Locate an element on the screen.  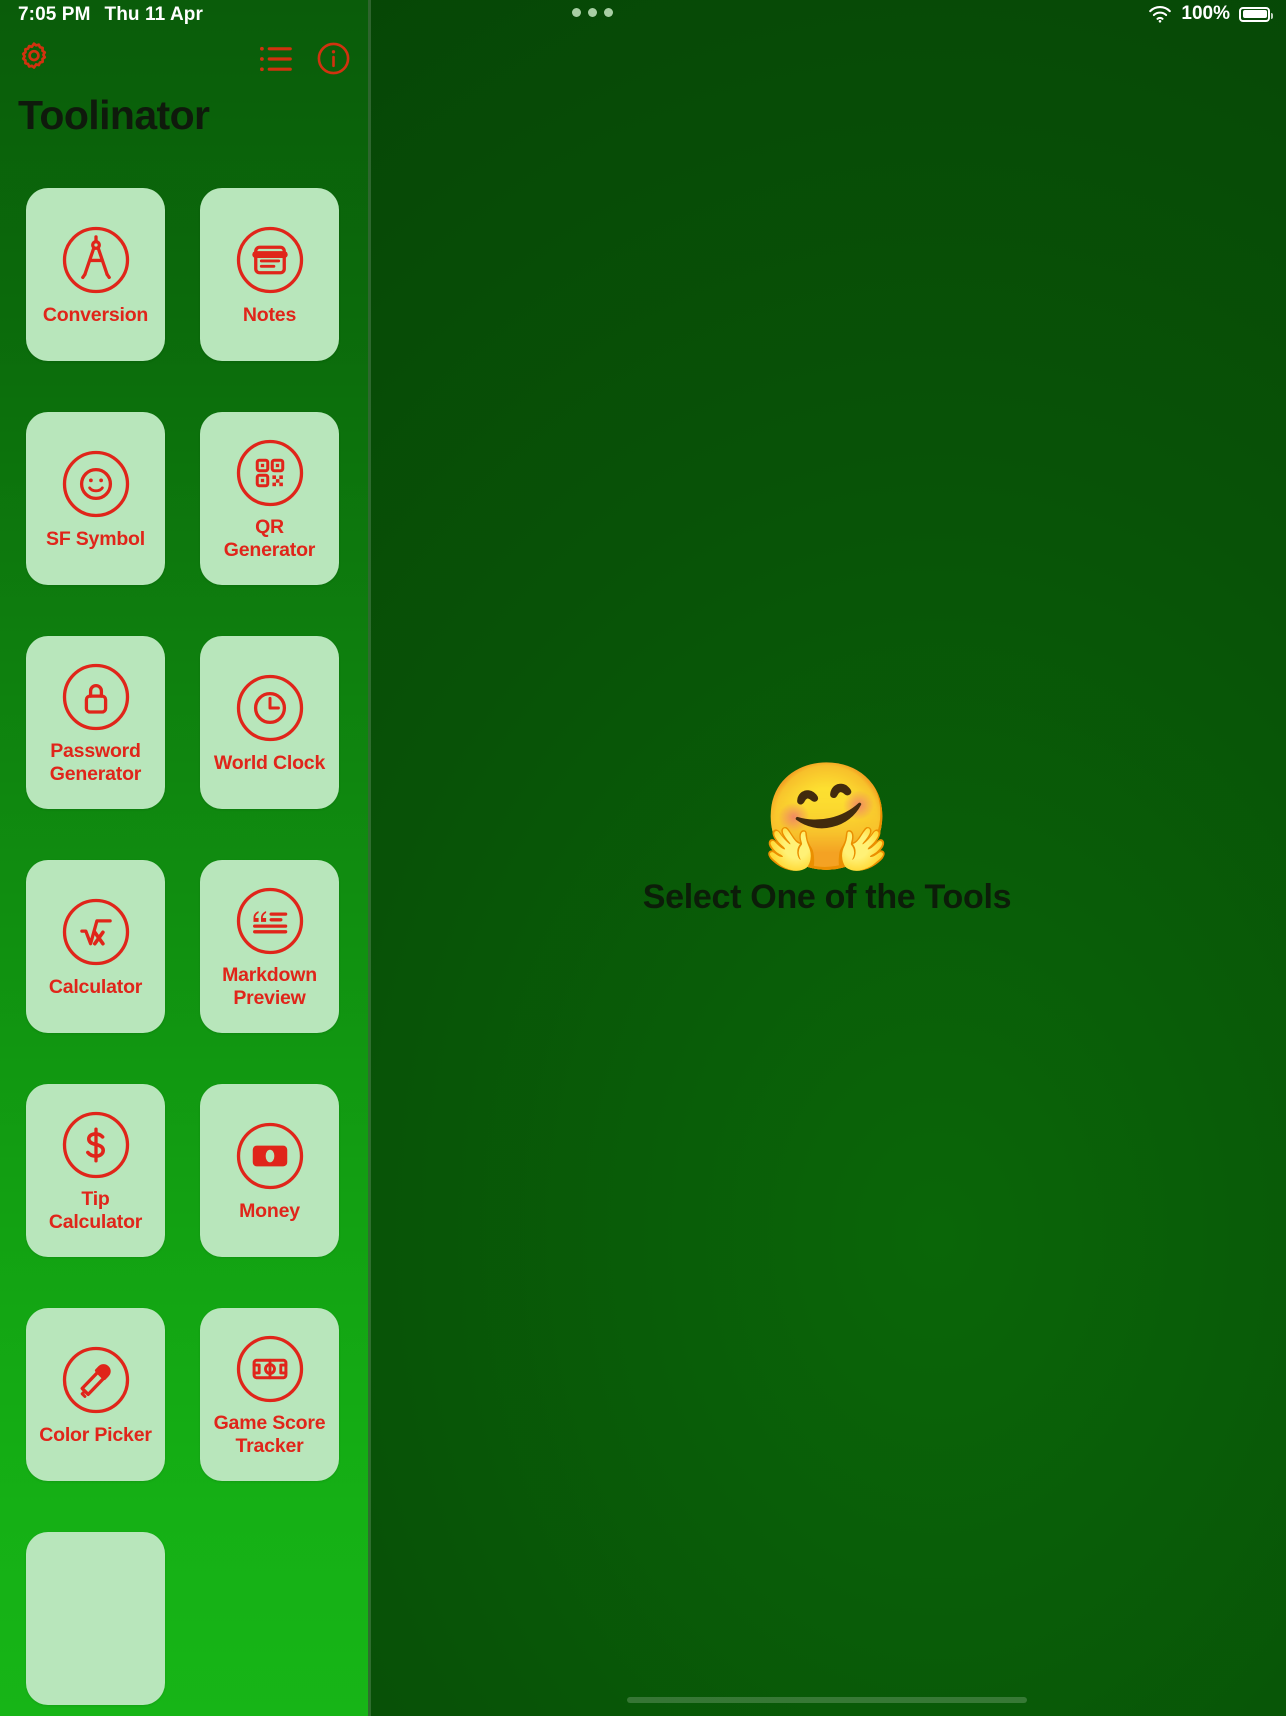
empty-state: 🤗 Select One of the Tools is located at coordinates (827, 839).